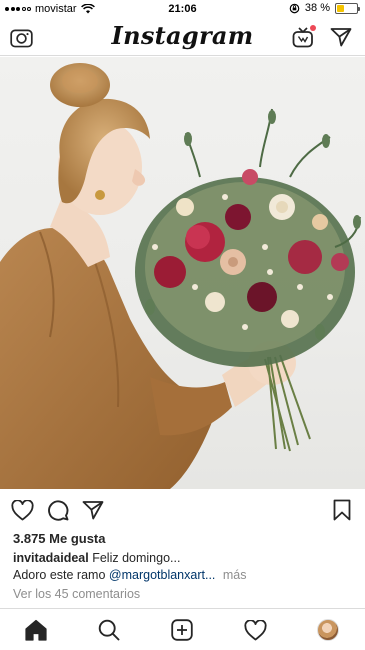 This screenshot has height=650, width=365. I want to click on direct-message-icon, so click(341, 37).